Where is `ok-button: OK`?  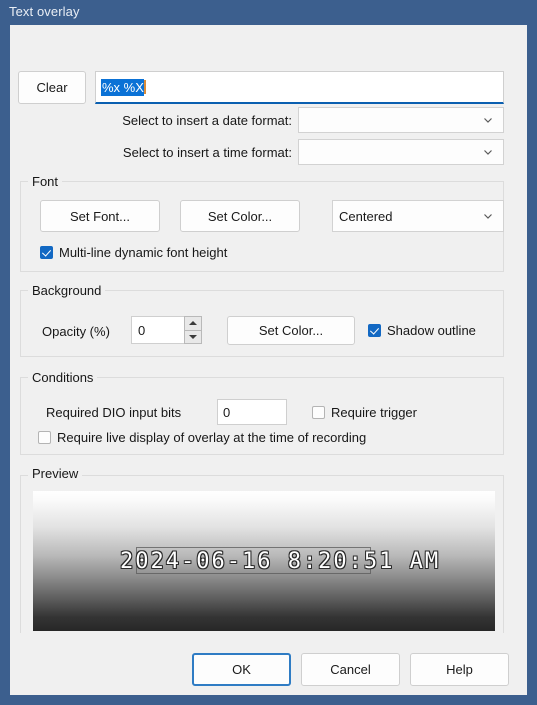 ok-button: OK is located at coordinates (241, 669).